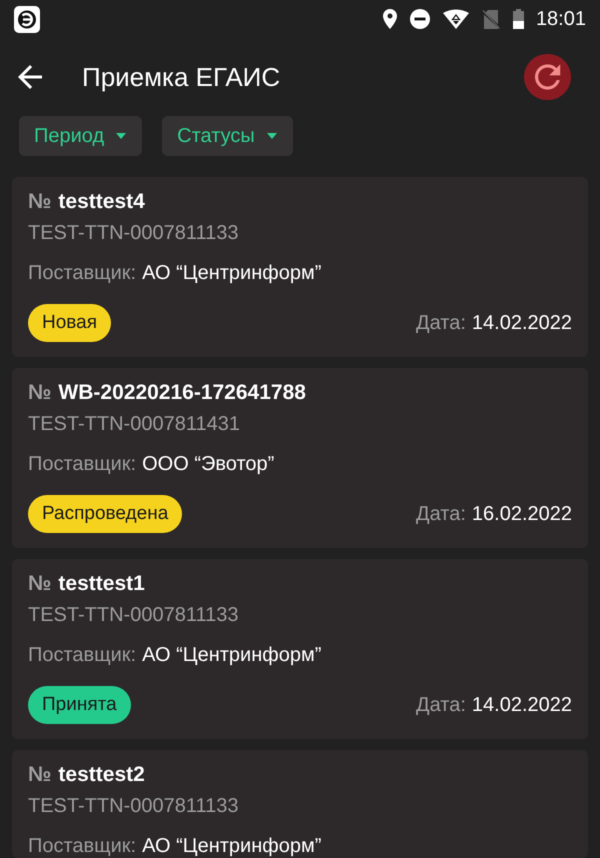 The image size is (600, 858). I want to click on refresh-button, so click(547, 77).